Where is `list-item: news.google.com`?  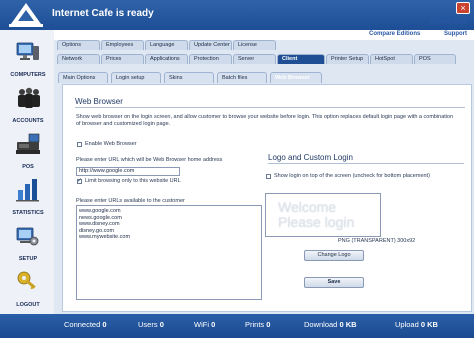
list-item: news.google.com is located at coordinates (100, 217).